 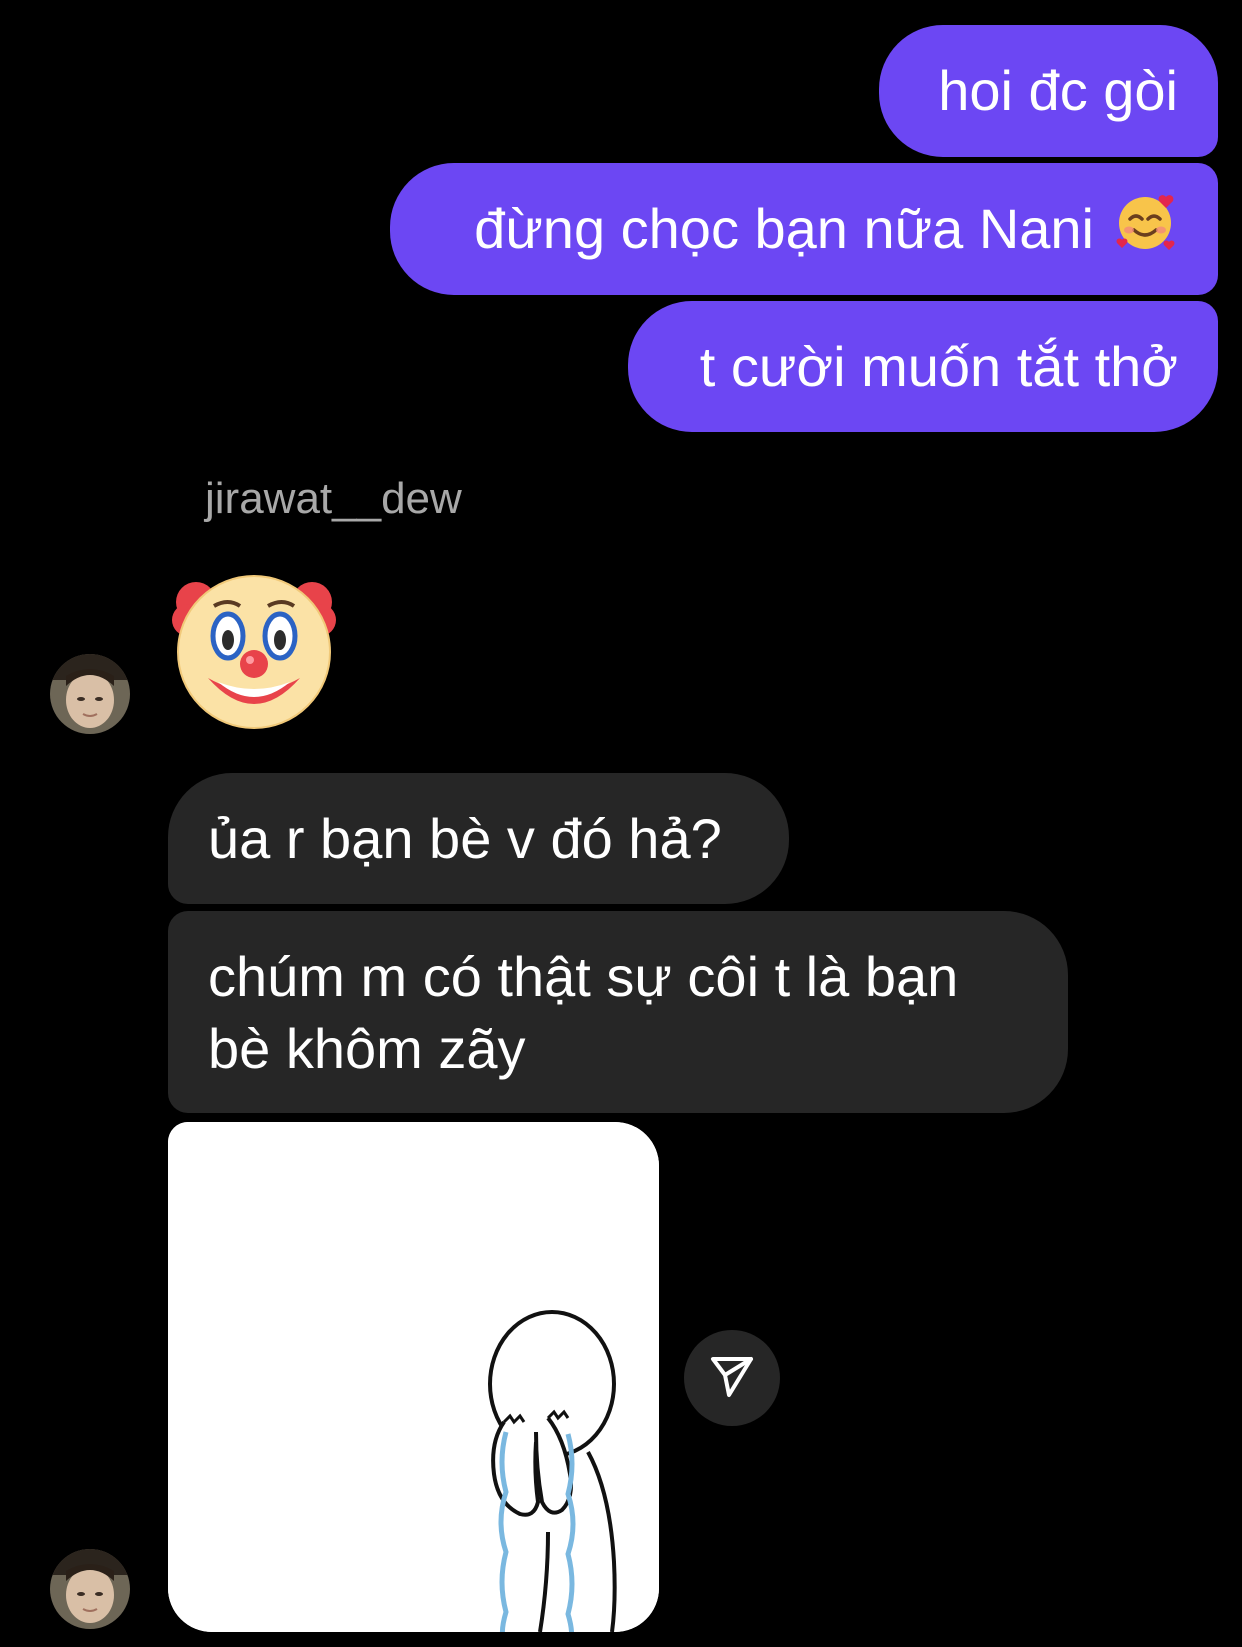 I want to click on paper-plane-icon, so click(x=732, y=1378).